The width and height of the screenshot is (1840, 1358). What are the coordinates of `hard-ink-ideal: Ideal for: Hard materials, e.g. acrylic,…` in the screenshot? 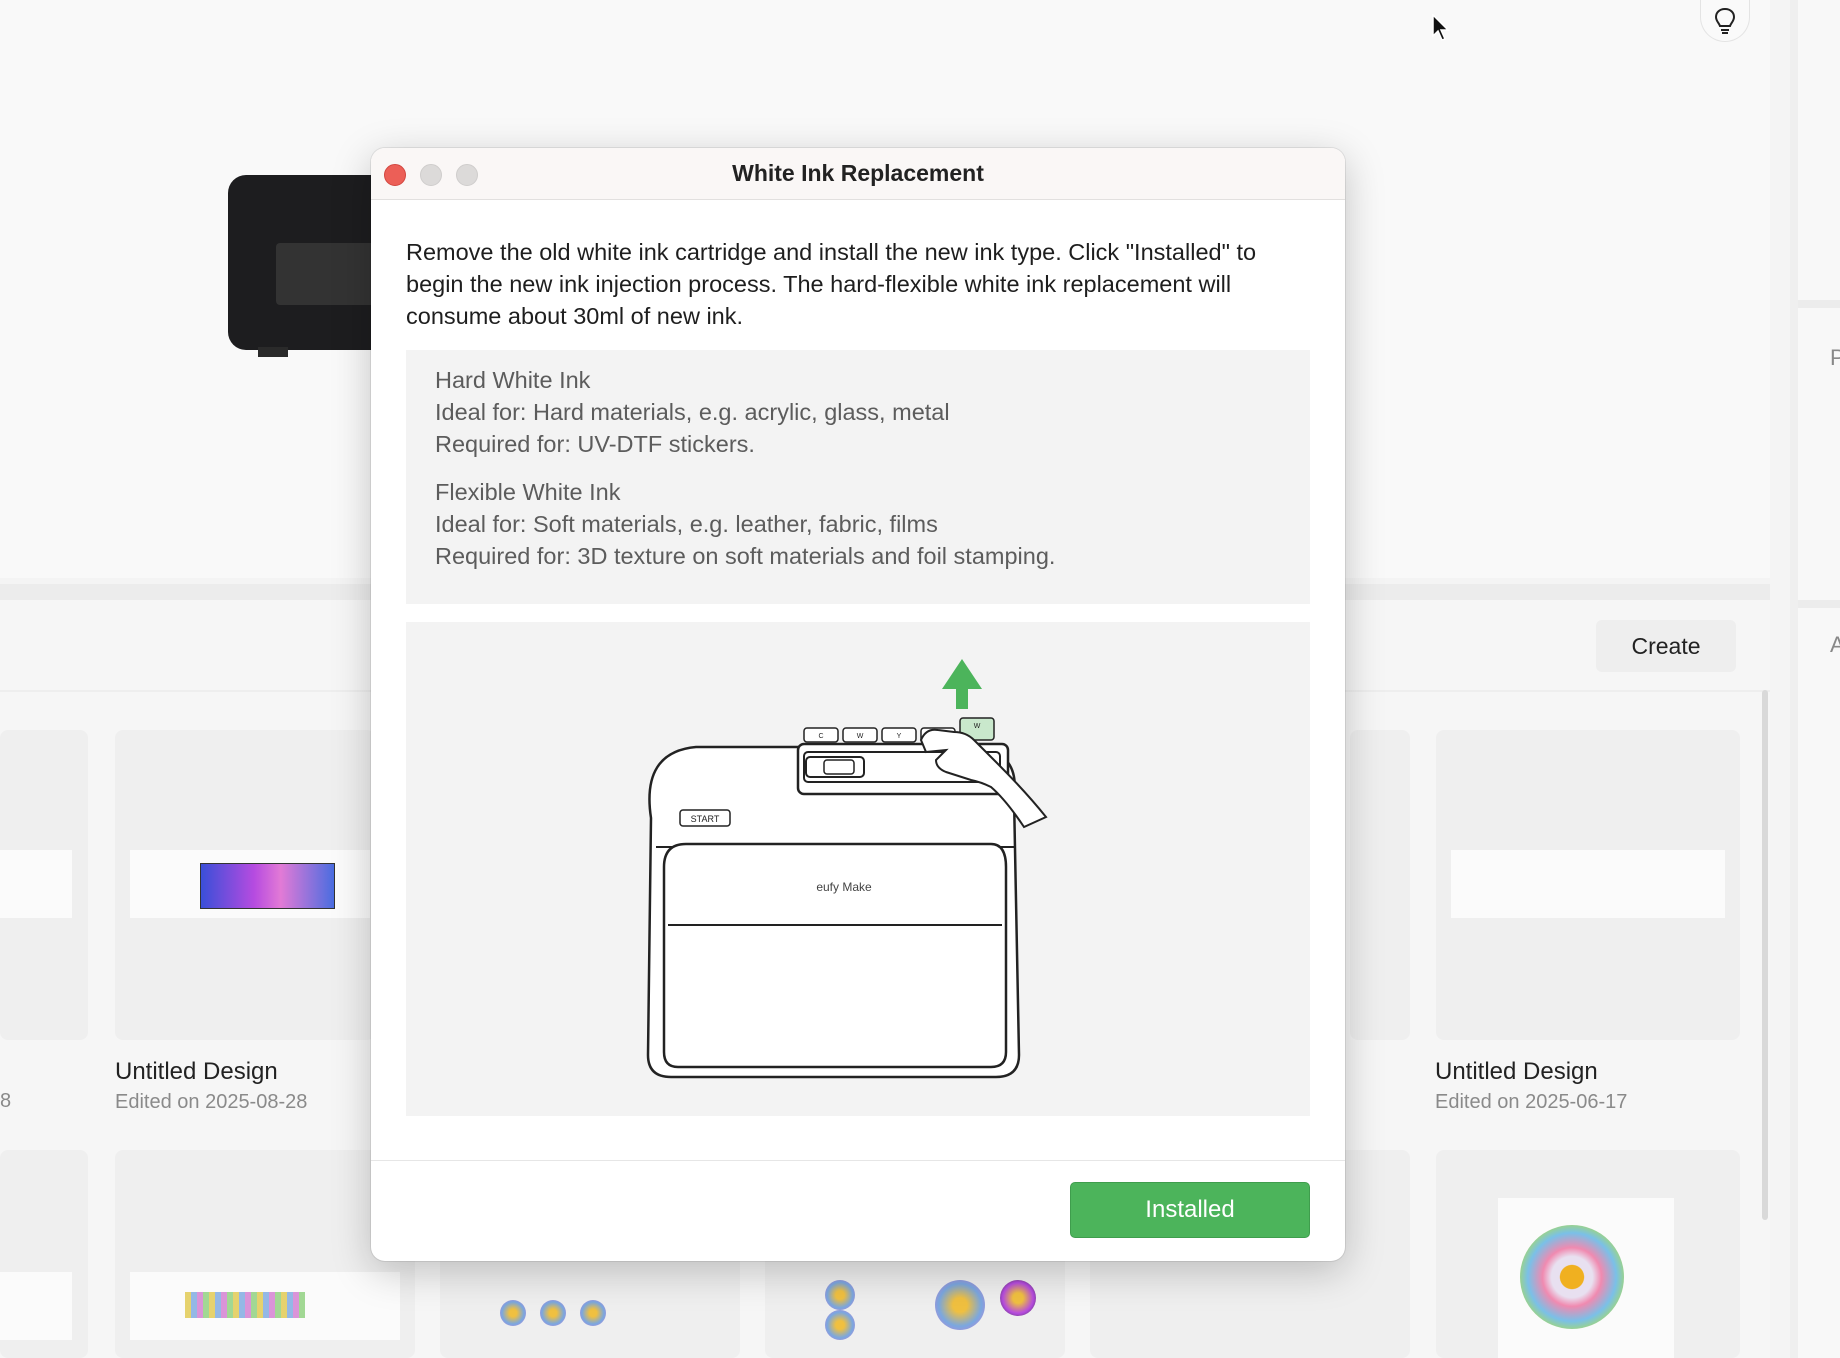 It's located at (692, 412).